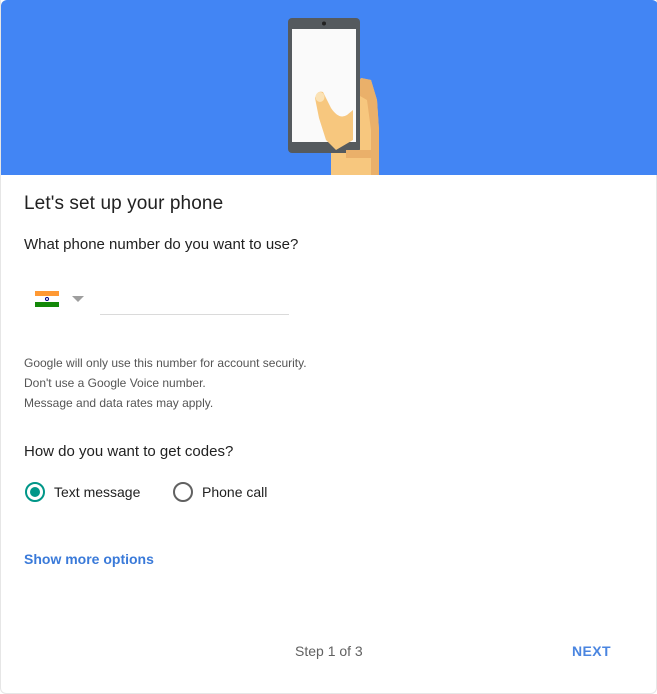  I want to click on phone-call-radio, so click(183, 492).